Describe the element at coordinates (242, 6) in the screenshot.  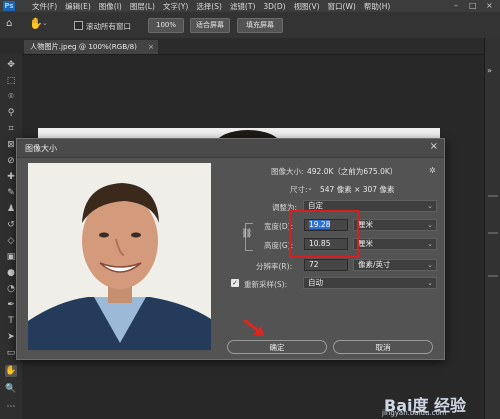
I see `menu-filter: 滤镜(T)` at that location.